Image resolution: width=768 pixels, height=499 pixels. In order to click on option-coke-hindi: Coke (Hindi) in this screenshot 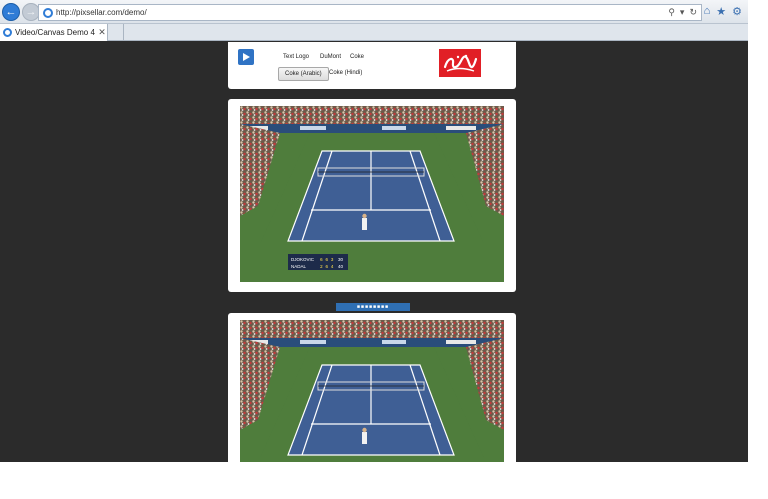, I will do `click(345, 73)`.